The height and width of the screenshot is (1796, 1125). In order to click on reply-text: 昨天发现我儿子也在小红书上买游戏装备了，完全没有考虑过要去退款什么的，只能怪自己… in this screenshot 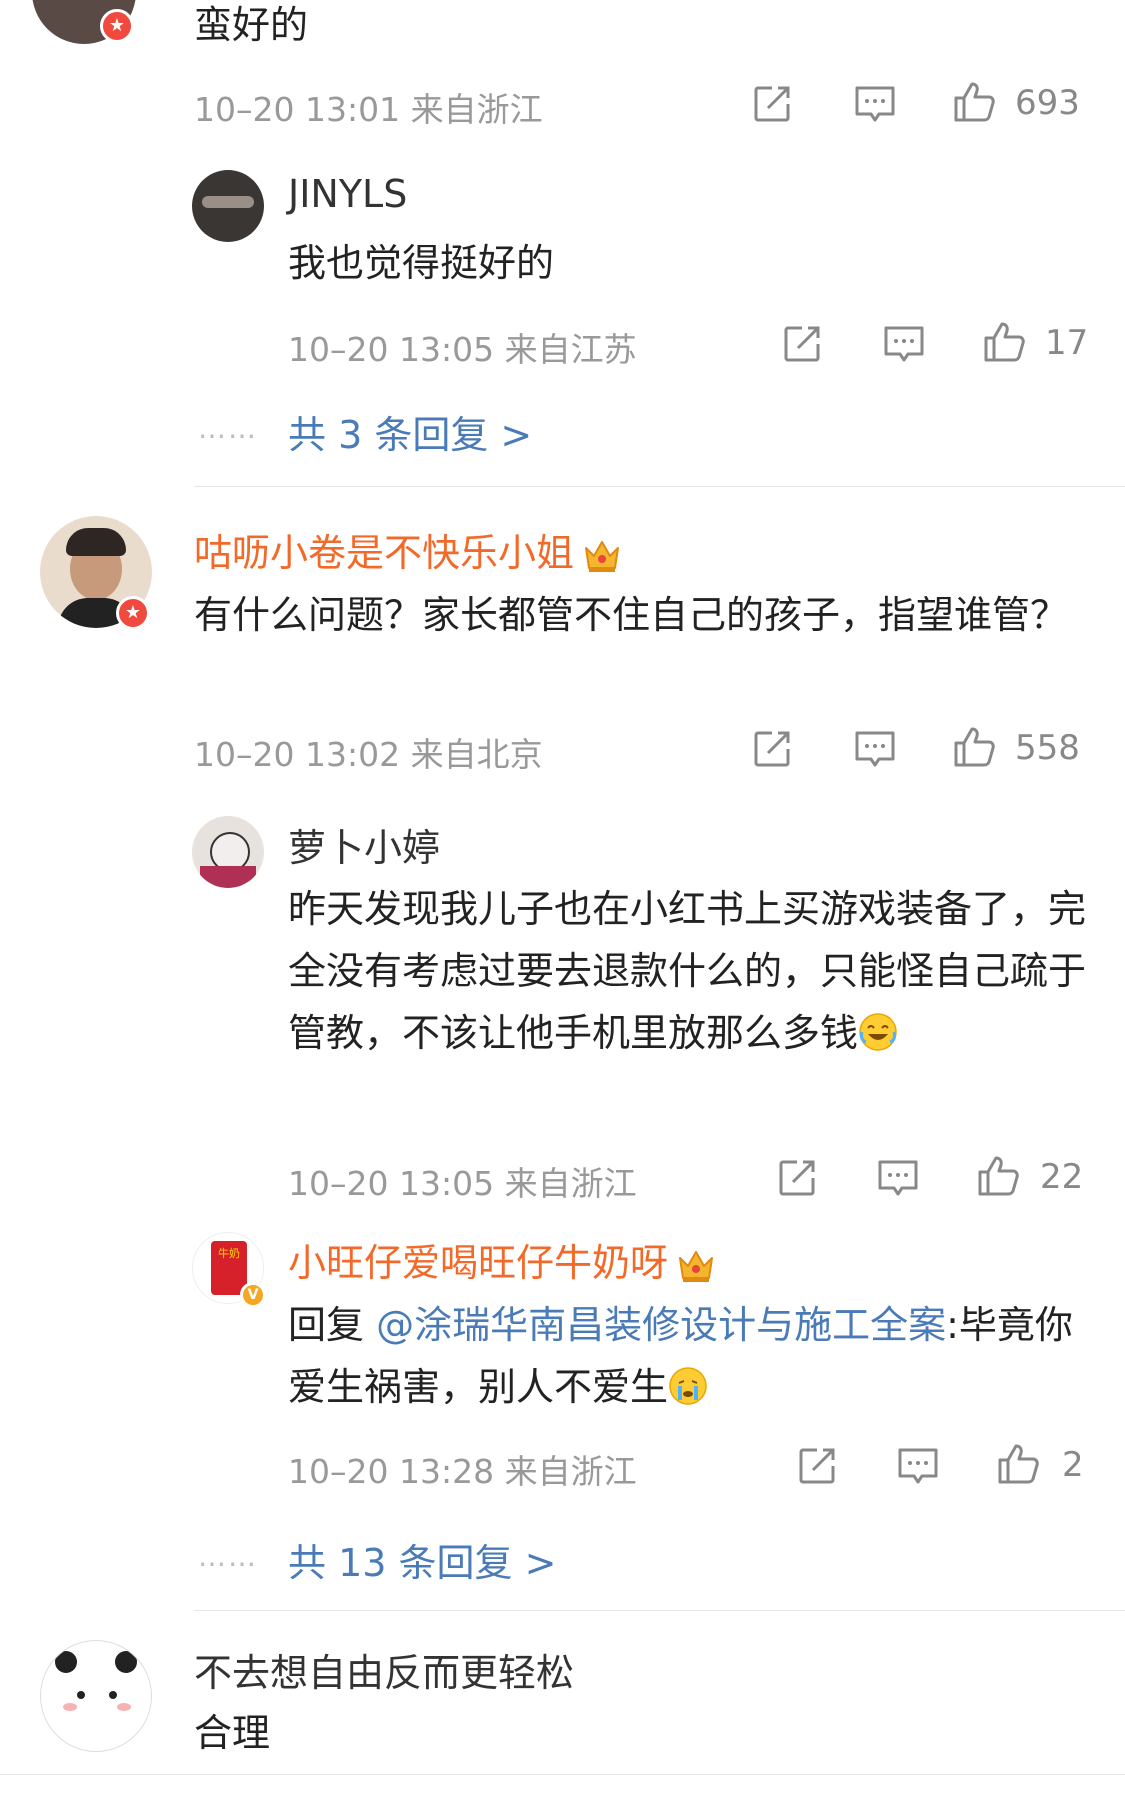, I will do `click(688, 971)`.